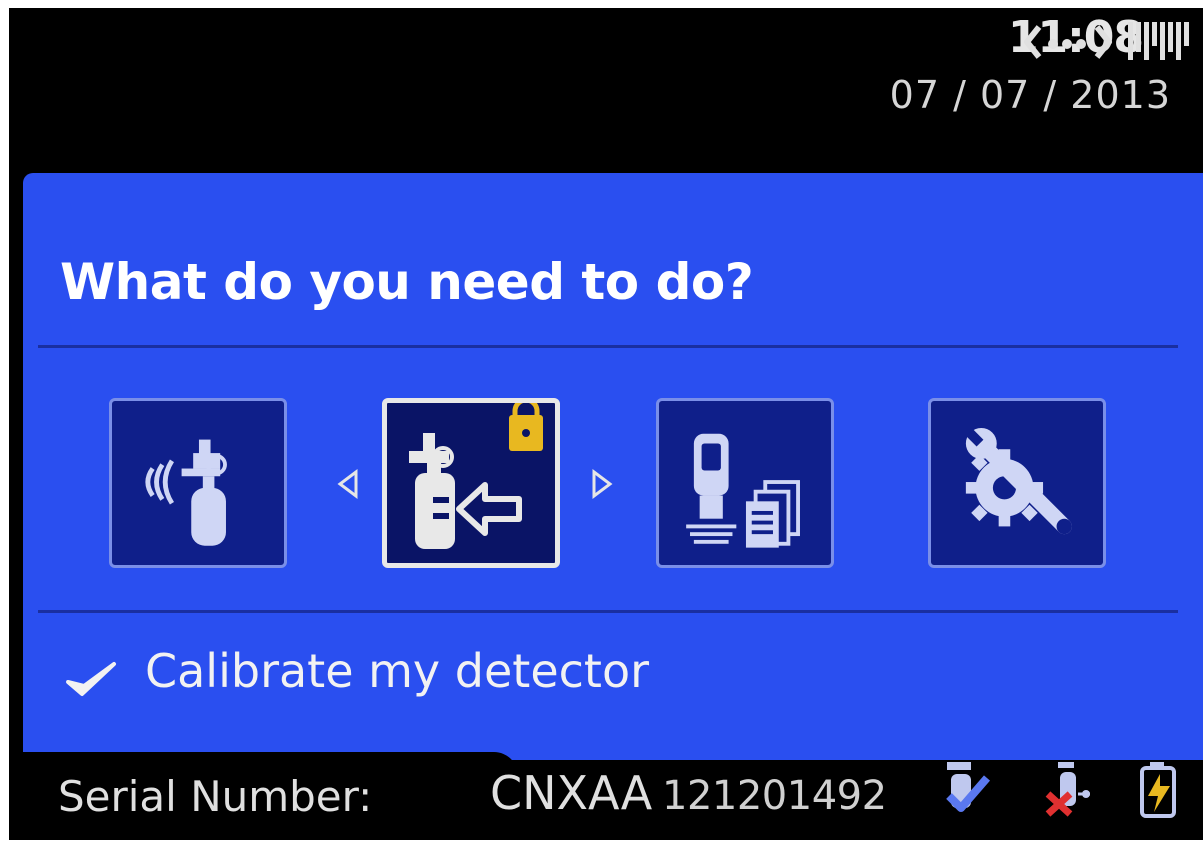 The image size is (1203, 841). I want to click on serial-number-label: Serial Number:, so click(215, 796).